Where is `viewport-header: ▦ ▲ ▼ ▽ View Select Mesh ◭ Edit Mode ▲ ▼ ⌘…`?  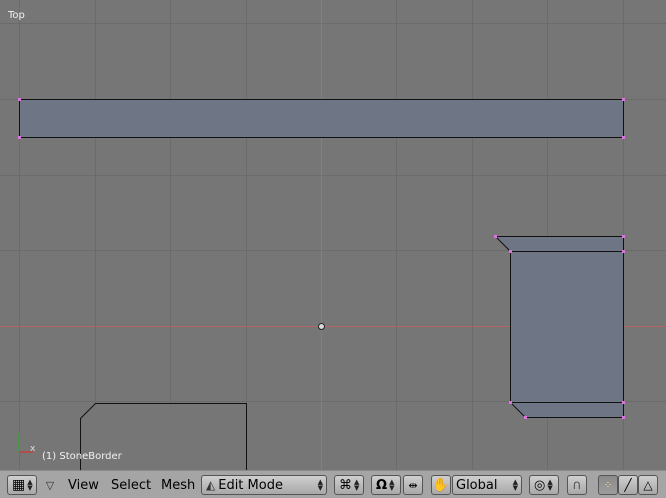 viewport-header: ▦ ▲ ▼ ▽ View Select Mesh ◭ Edit Mode ▲ ▼ ⌘… is located at coordinates (333, 484).